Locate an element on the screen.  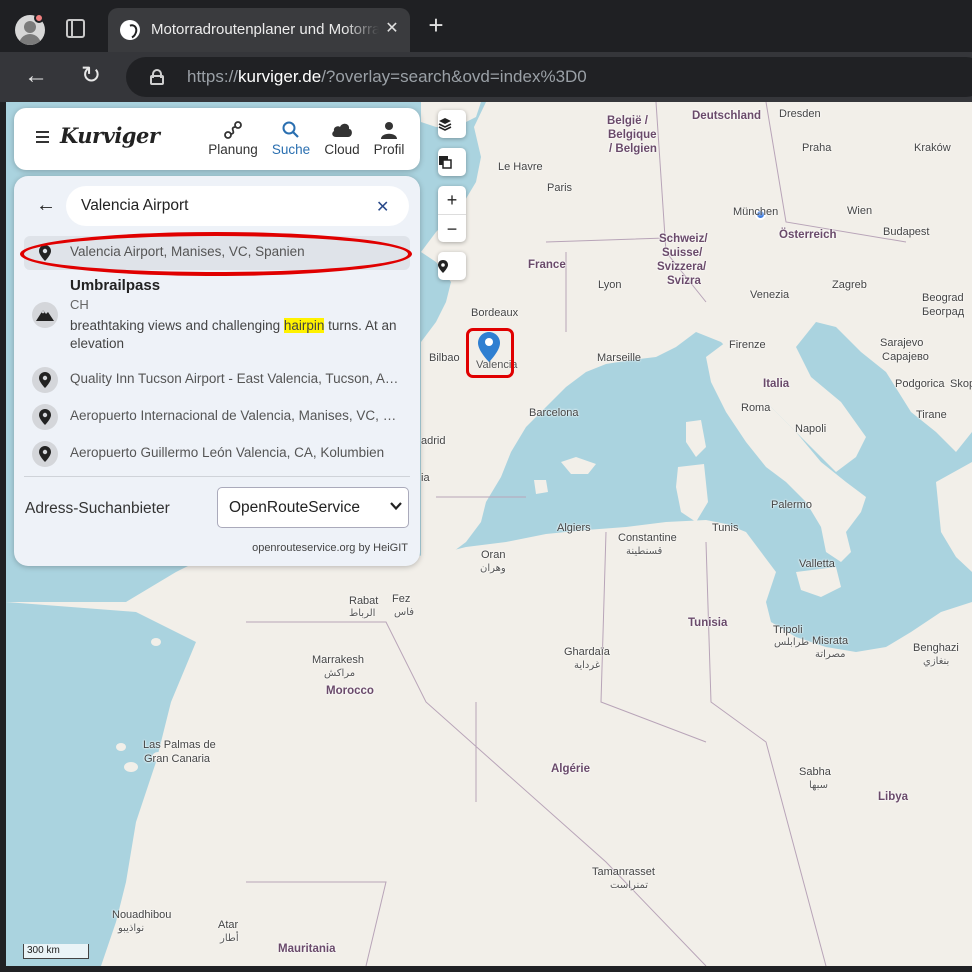
map-label: Tunis is located at coordinates (725, 528).